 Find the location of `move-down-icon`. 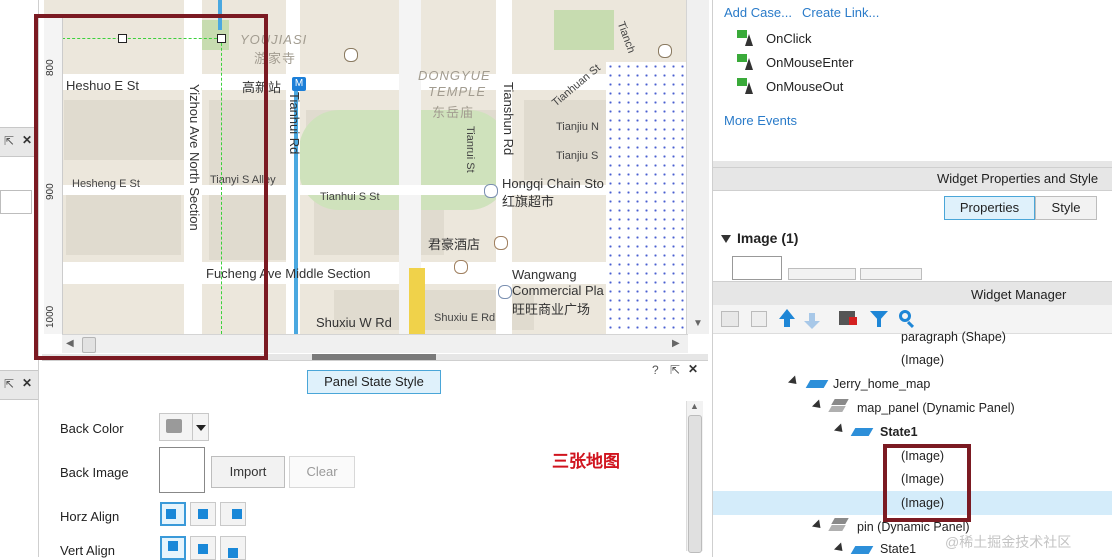

move-down-icon is located at coordinates (812, 325).